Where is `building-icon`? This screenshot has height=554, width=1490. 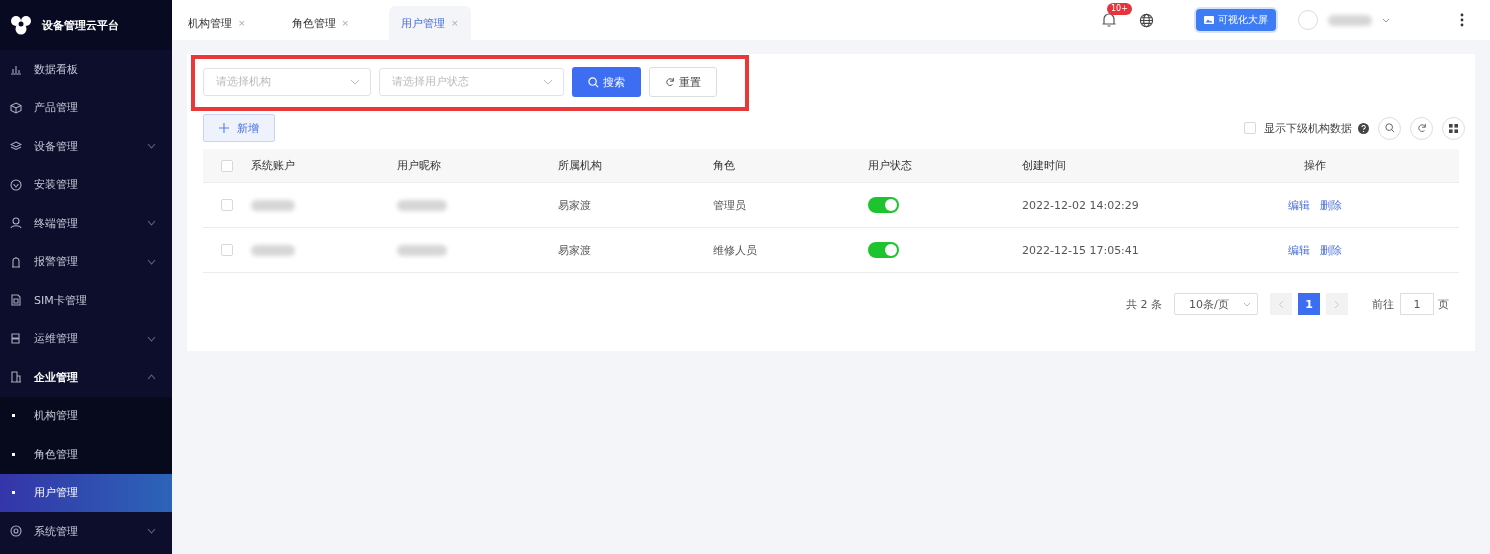 building-icon is located at coordinates (16, 377).